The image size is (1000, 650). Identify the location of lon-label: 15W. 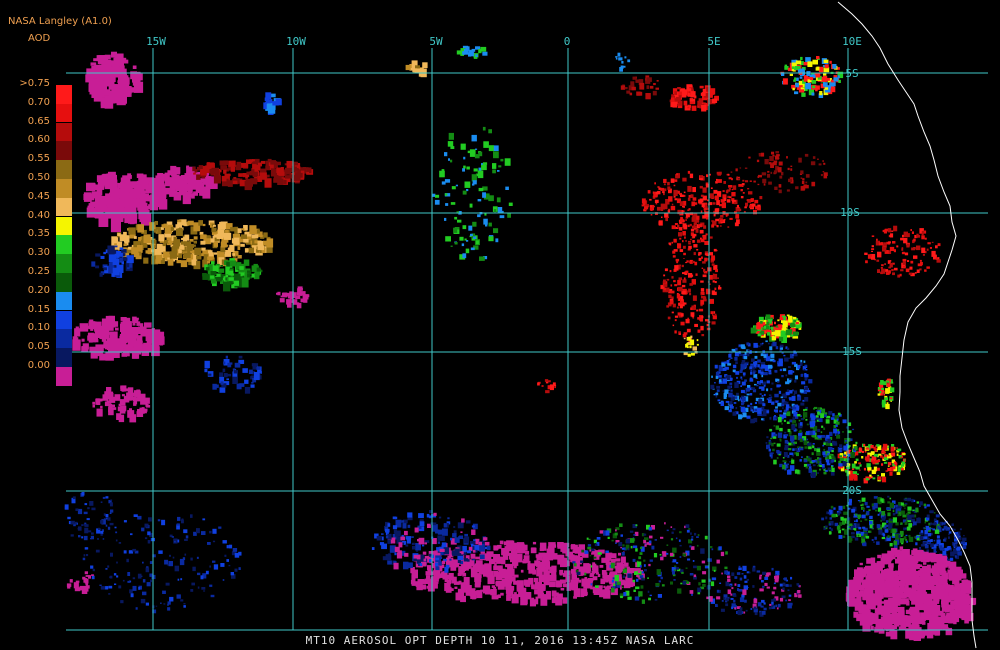
(156, 41).